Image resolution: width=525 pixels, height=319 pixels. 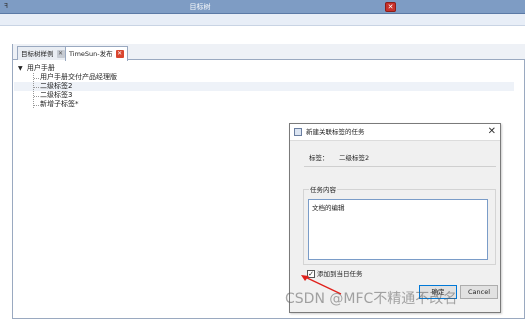 What do you see at coordinates (40, 68) in the screenshot?
I see `tree-node-label: 用户手册` at bounding box center [40, 68].